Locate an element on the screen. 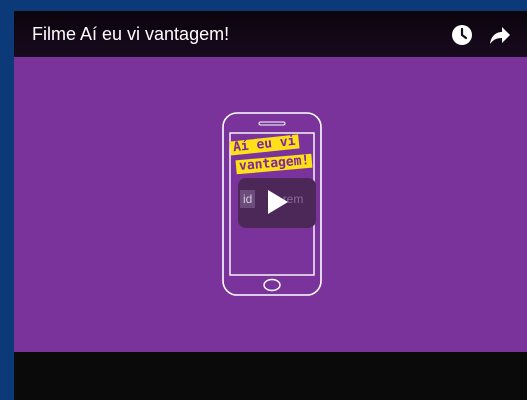 This screenshot has width=527, height=400. player-bottom-bar is located at coordinates (270, 376).